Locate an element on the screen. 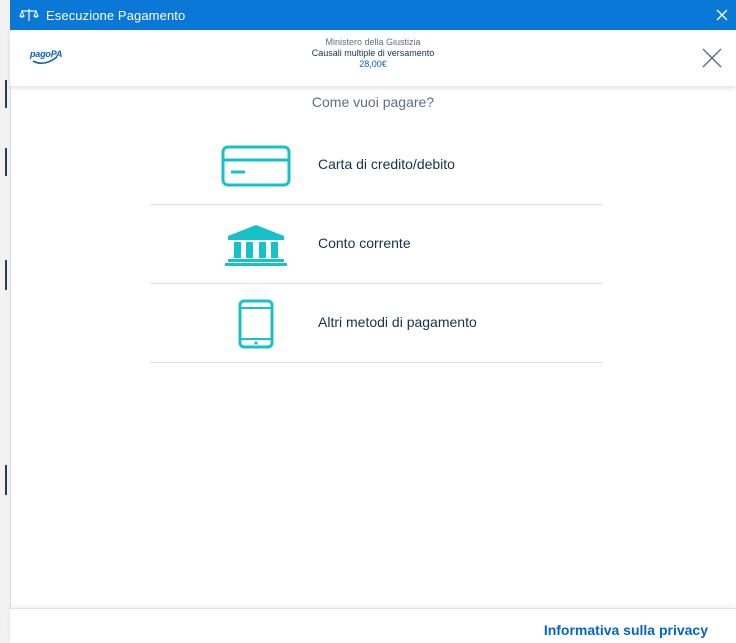 The height and width of the screenshot is (643, 736). window-title: Esecuzione Pagamento is located at coordinates (116, 15).